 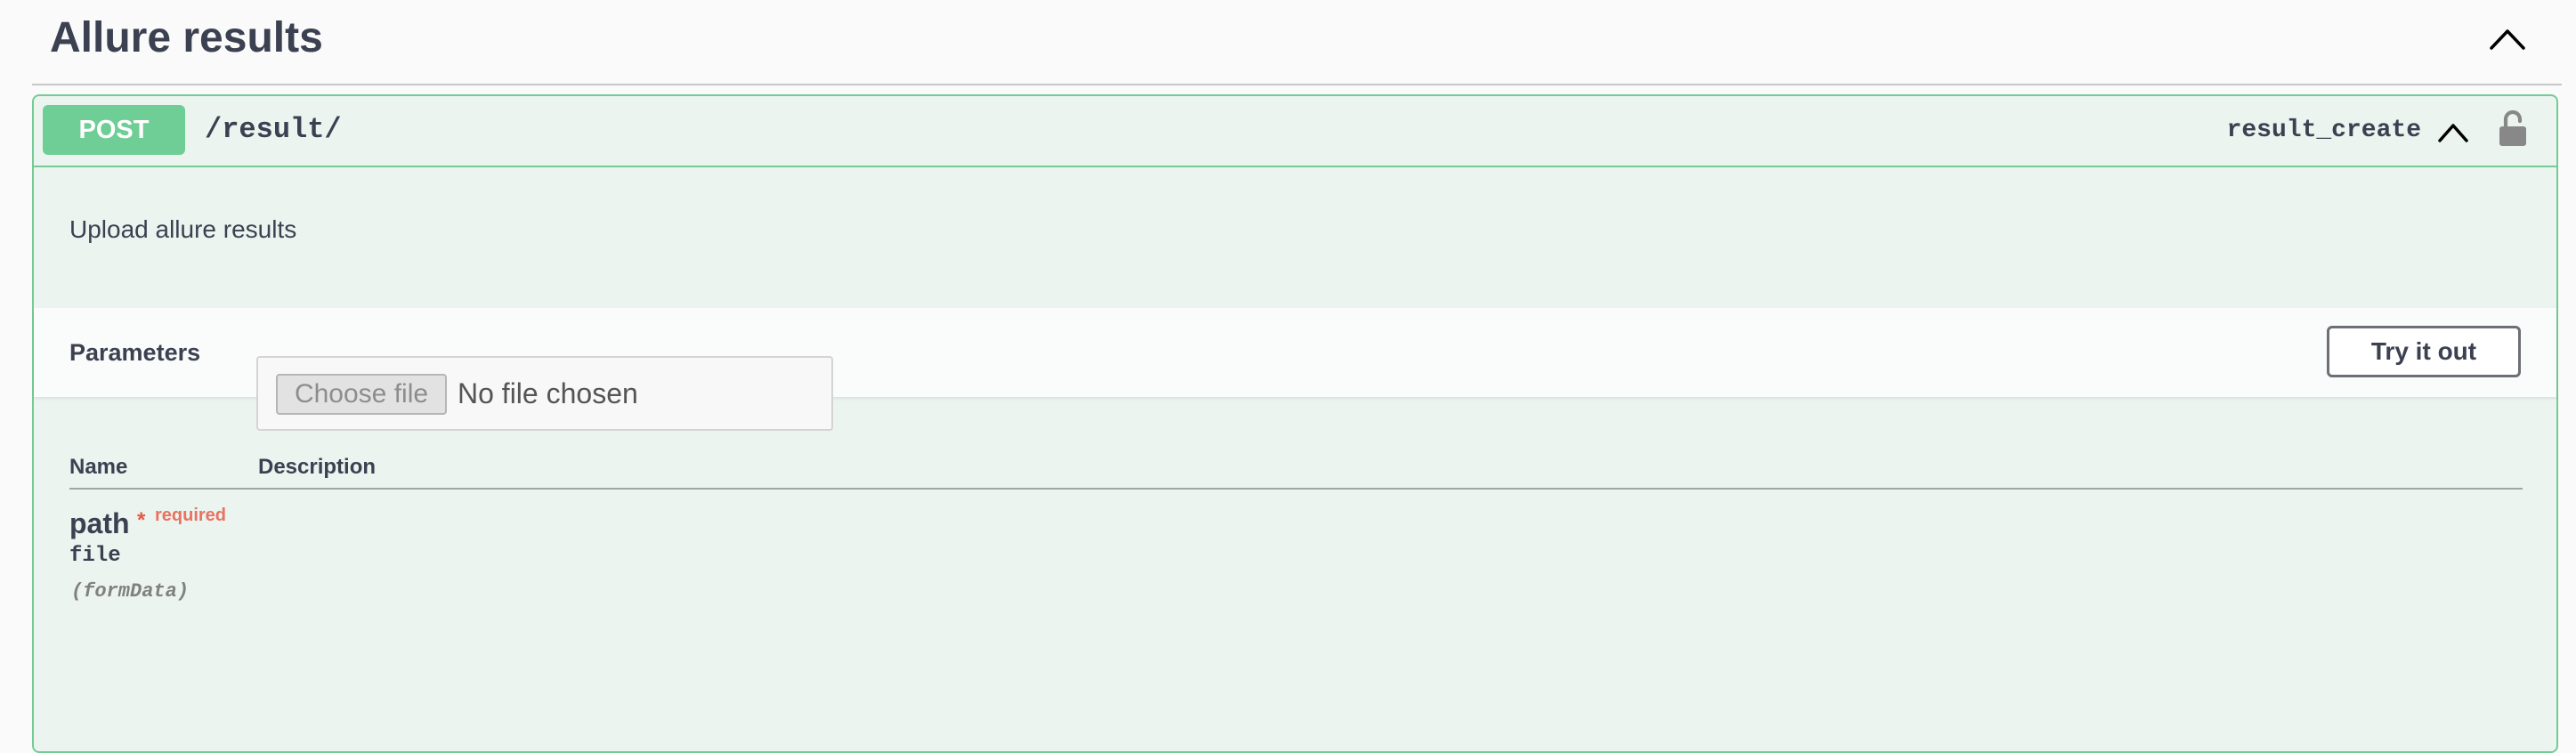 I want to click on unlocked-padlock-icon, so click(x=2513, y=128).